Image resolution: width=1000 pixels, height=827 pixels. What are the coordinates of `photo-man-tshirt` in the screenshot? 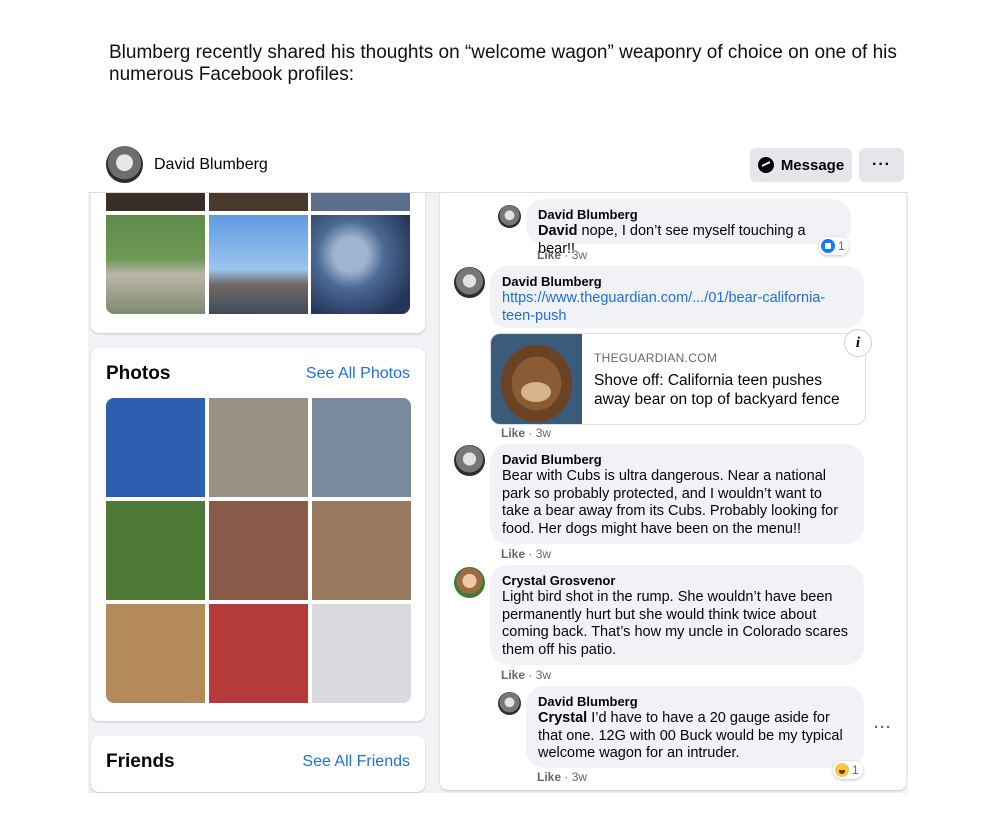 It's located at (258, 447).